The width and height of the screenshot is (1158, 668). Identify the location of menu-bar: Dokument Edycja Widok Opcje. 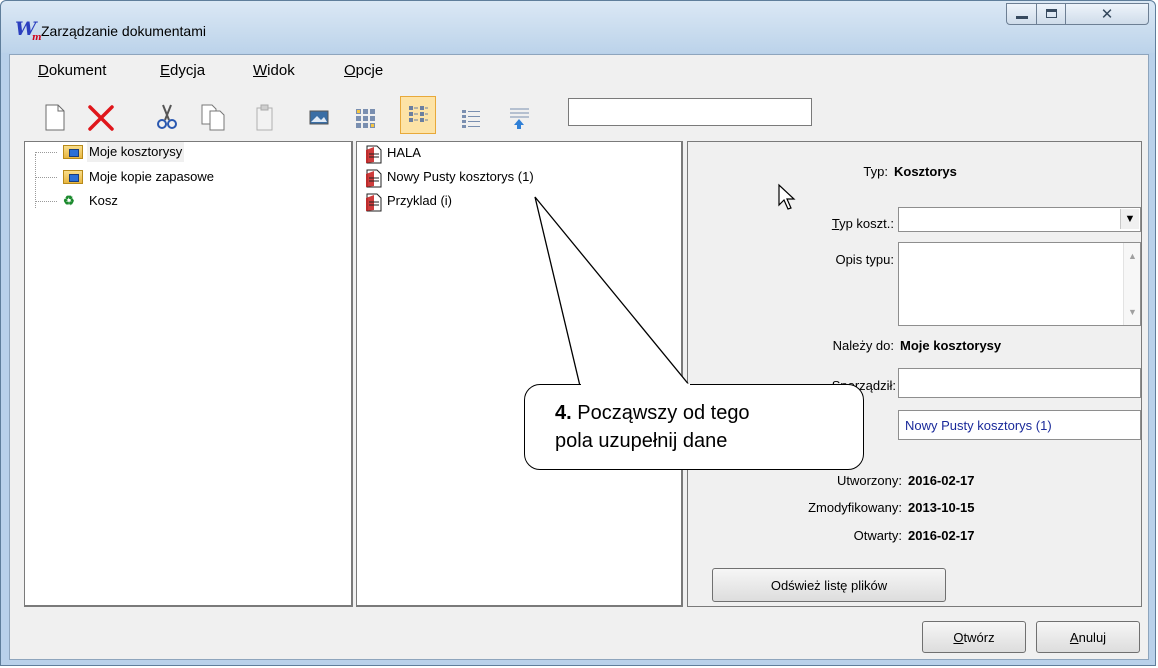
(579, 70).